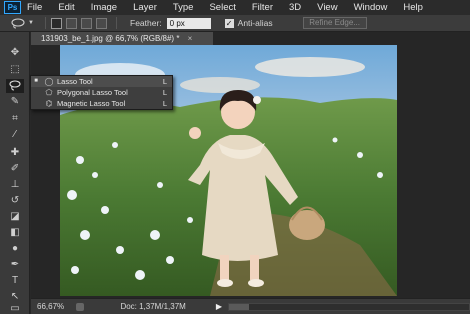 The height and width of the screenshot is (314, 470). I want to click on subtract-from-selection-button, so click(86, 23).